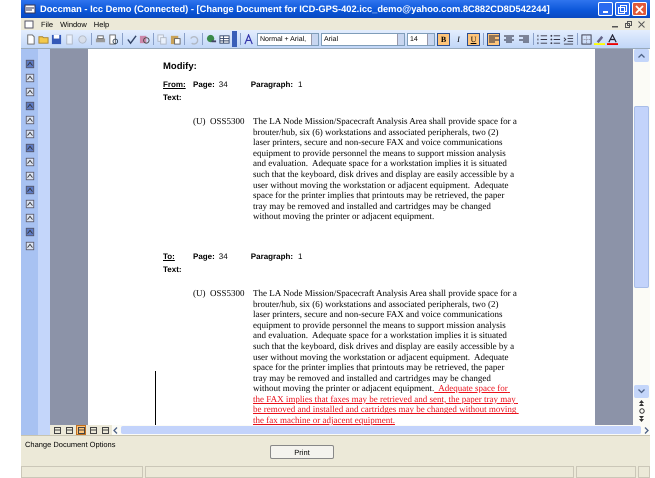 Image resolution: width=655 pixels, height=478 pixels. I want to click on chevron-up-icon, so click(641, 55).